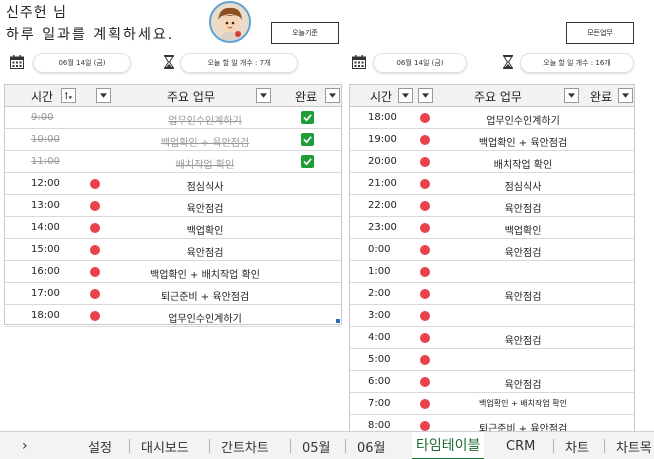 This screenshot has width=654, height=459. Describe the element at coordinates (379, 315) in the screenshot. I see `row-time: 3:00` at that location.